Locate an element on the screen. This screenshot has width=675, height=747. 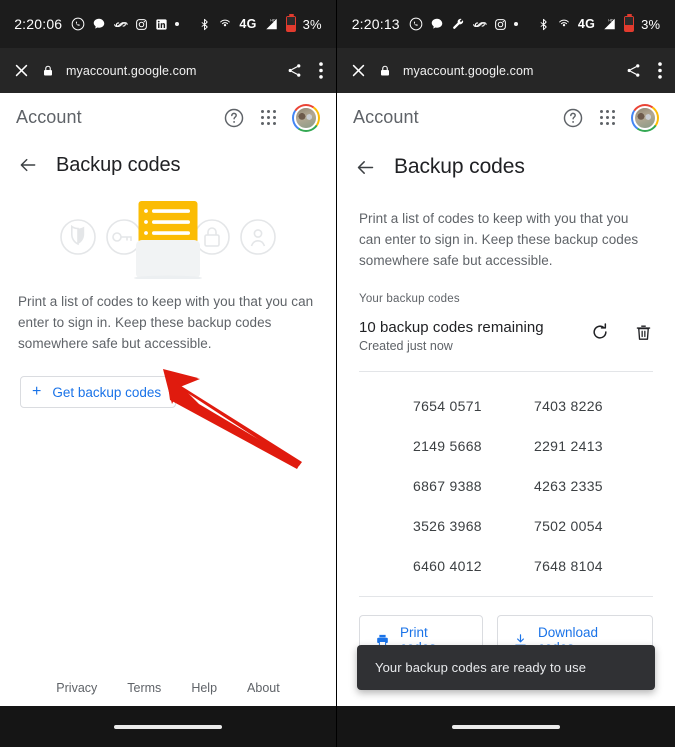
wrench-icon is located at coordinates (458, 24).